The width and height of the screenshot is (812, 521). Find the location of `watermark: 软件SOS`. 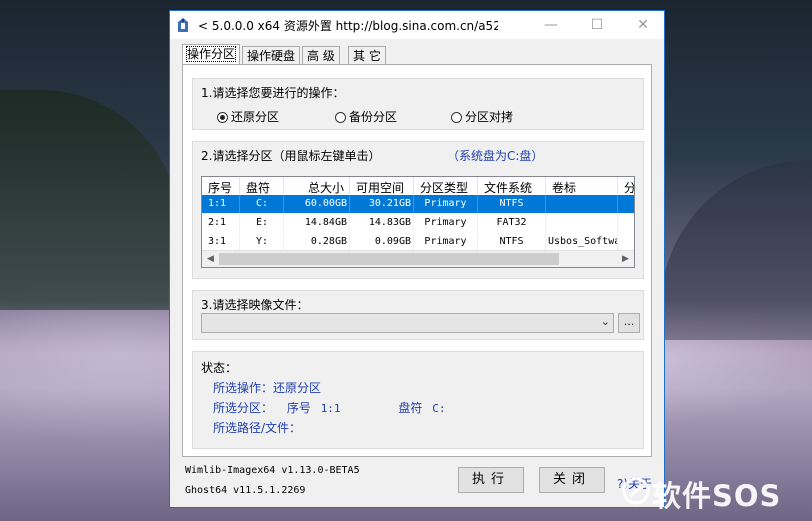

watermark: 软件SOS is located at coordinates (715, 492).